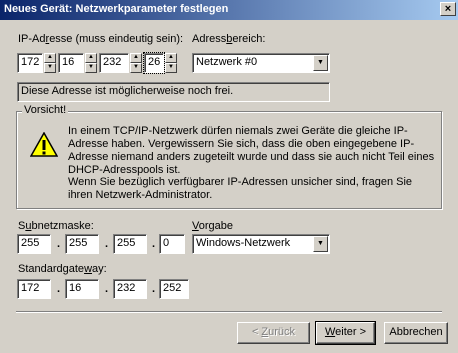  I want to click on ip-octet-2-spinner: ▲ ▼, so click(91, 63).